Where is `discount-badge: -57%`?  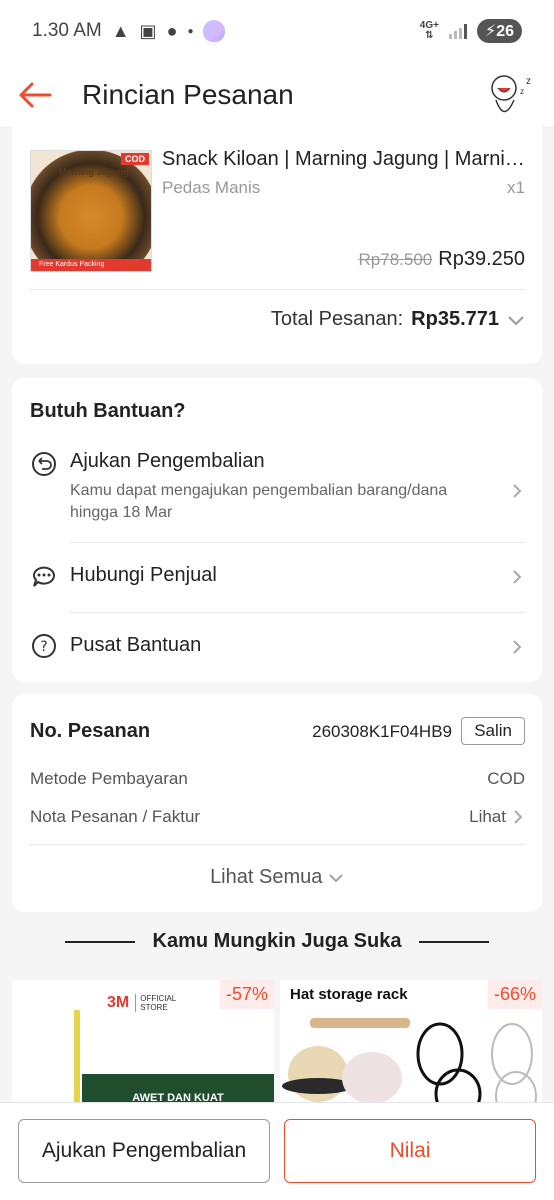
discount-badge: -57% is located at coordinates (246, 994).